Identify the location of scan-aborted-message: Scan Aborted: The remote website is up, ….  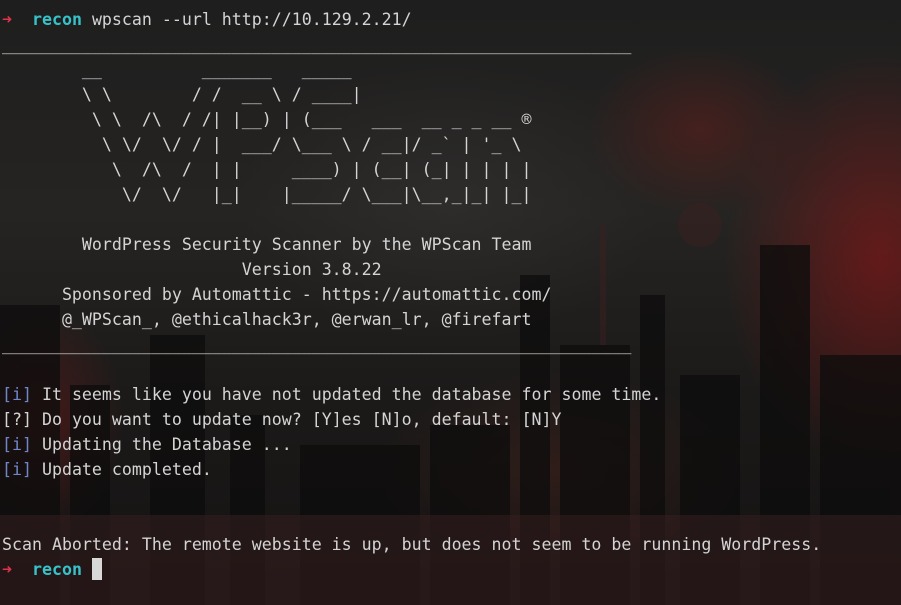
(412, 544).